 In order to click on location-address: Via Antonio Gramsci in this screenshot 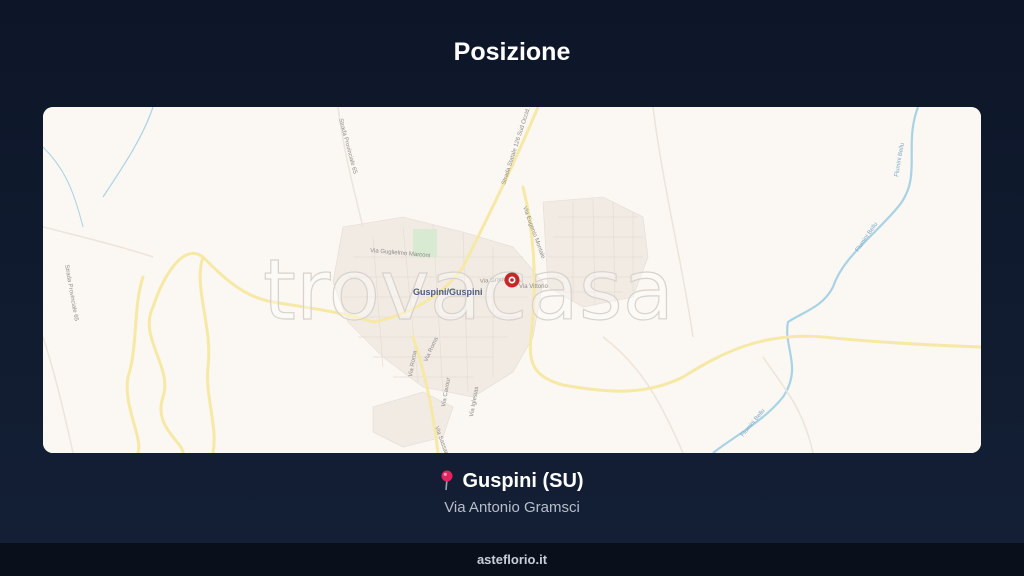, I will do `click(512, 507)`.